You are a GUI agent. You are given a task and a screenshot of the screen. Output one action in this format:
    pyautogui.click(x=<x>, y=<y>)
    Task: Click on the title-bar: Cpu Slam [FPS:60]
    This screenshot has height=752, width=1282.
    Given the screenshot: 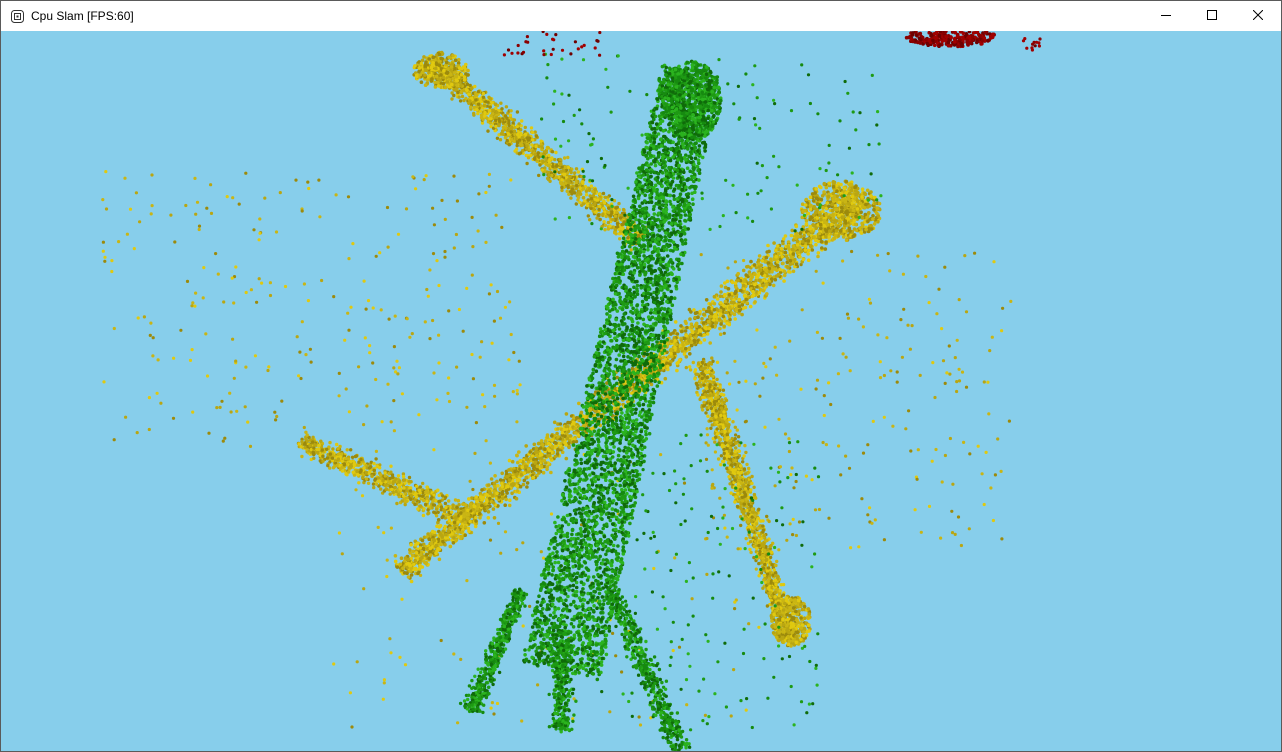 What is the action you would take?
    pyautogui.click(x=641, y=16)
    